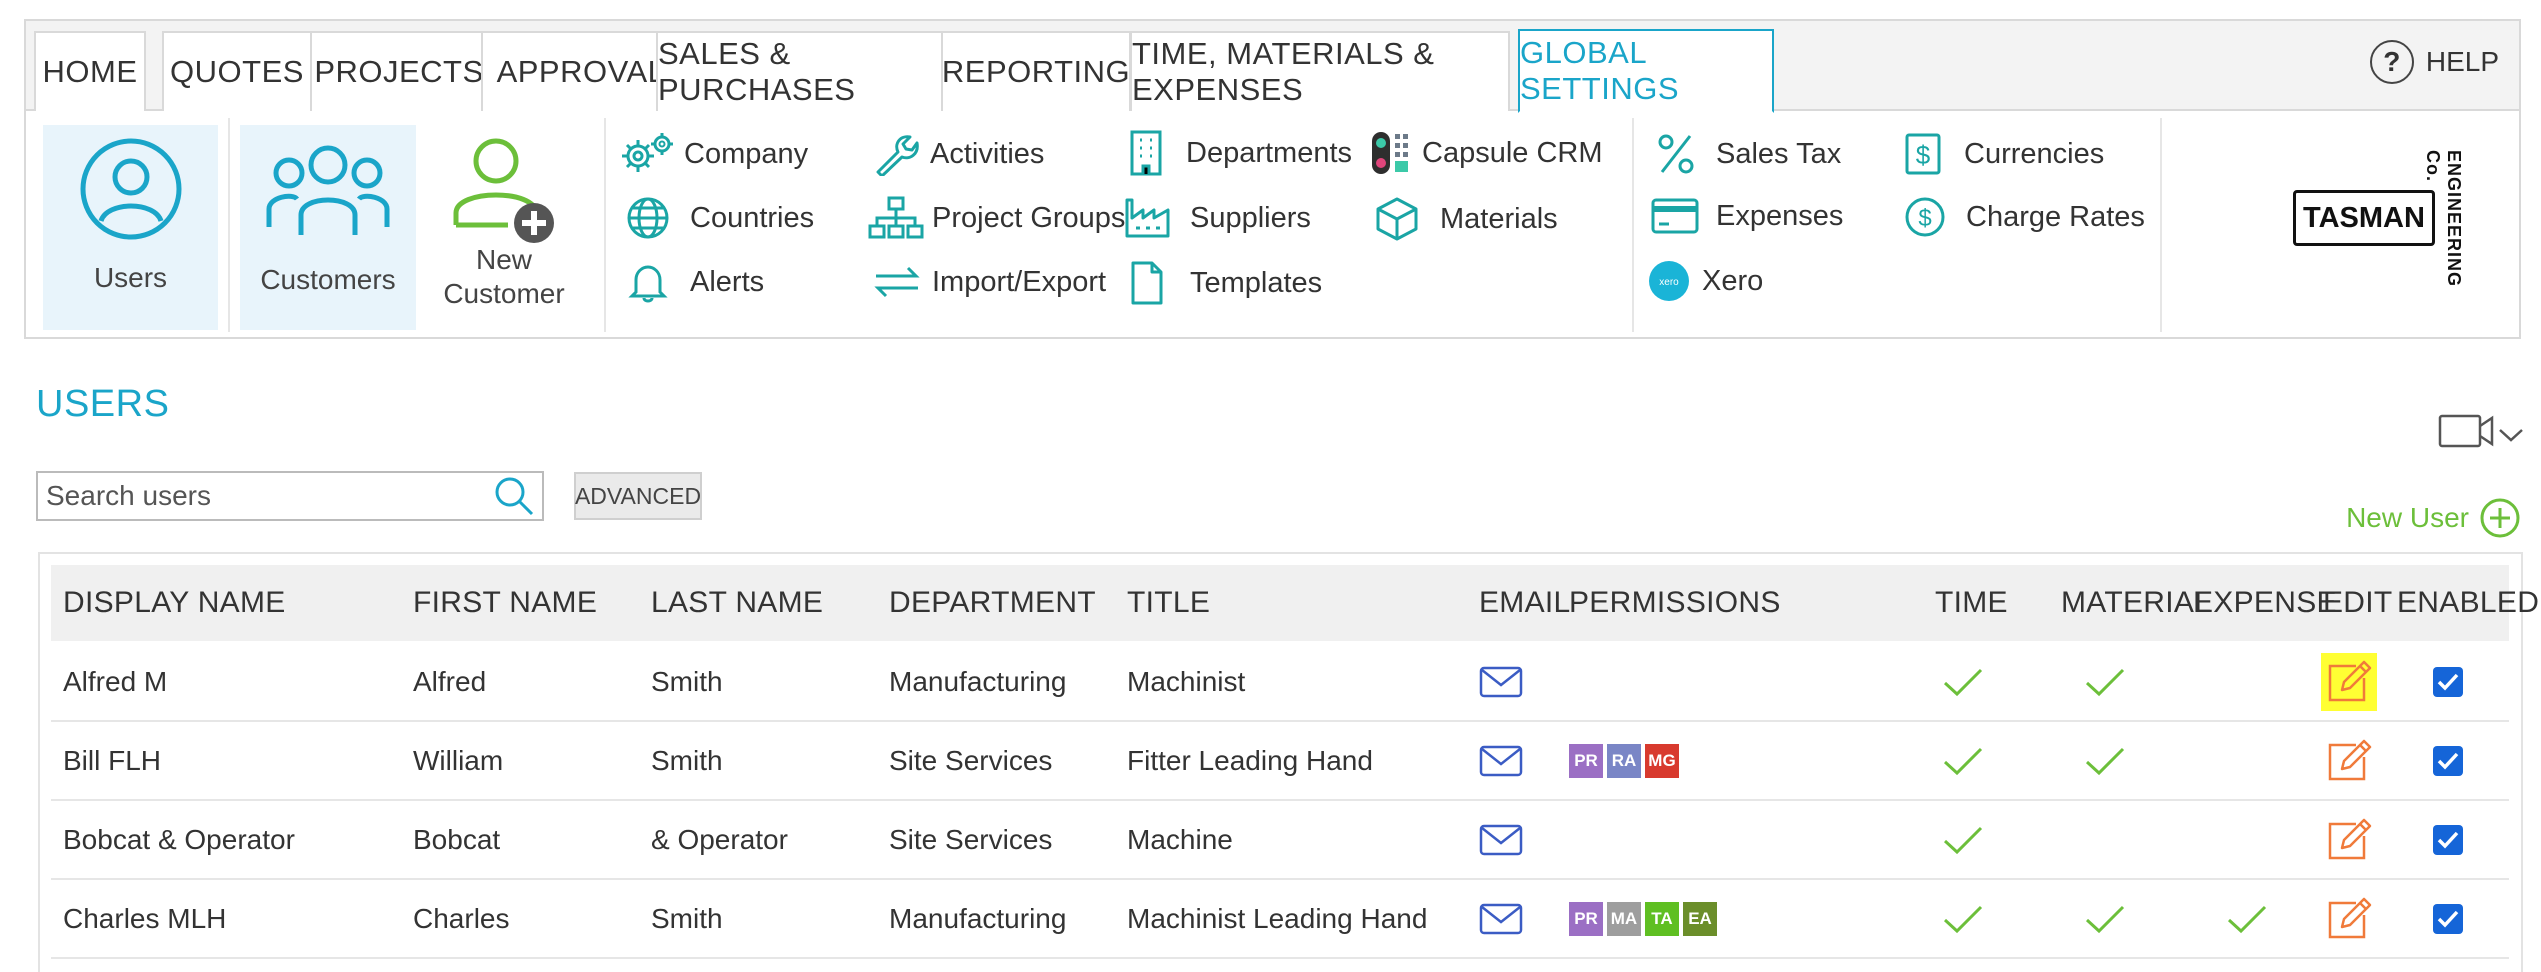 This screenshot has width=2541, height=972. What do you see at coordinates (1168, 603) in the screenshot?
I see `column-header-title: TITLE` at bounding box center [1168, 603].